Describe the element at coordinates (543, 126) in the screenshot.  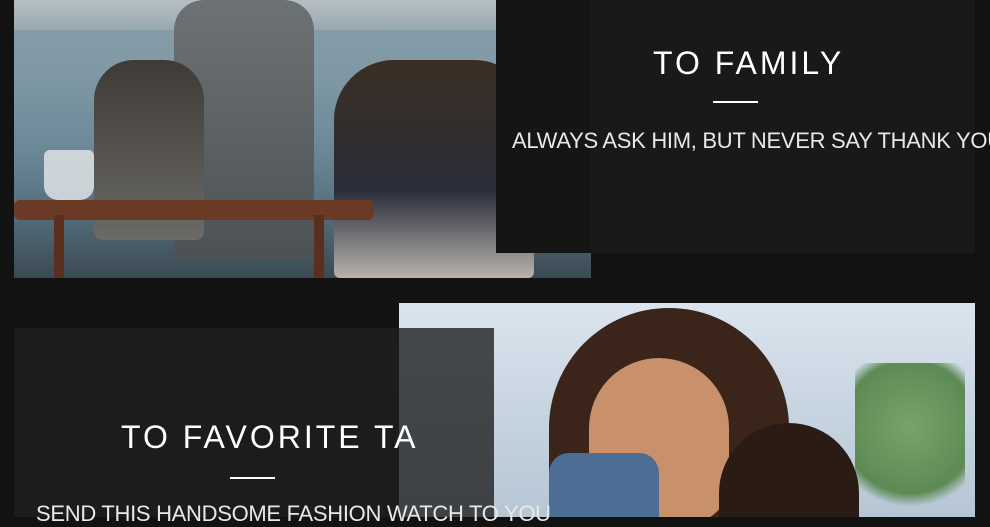
I see `panel-overlay` at that location.